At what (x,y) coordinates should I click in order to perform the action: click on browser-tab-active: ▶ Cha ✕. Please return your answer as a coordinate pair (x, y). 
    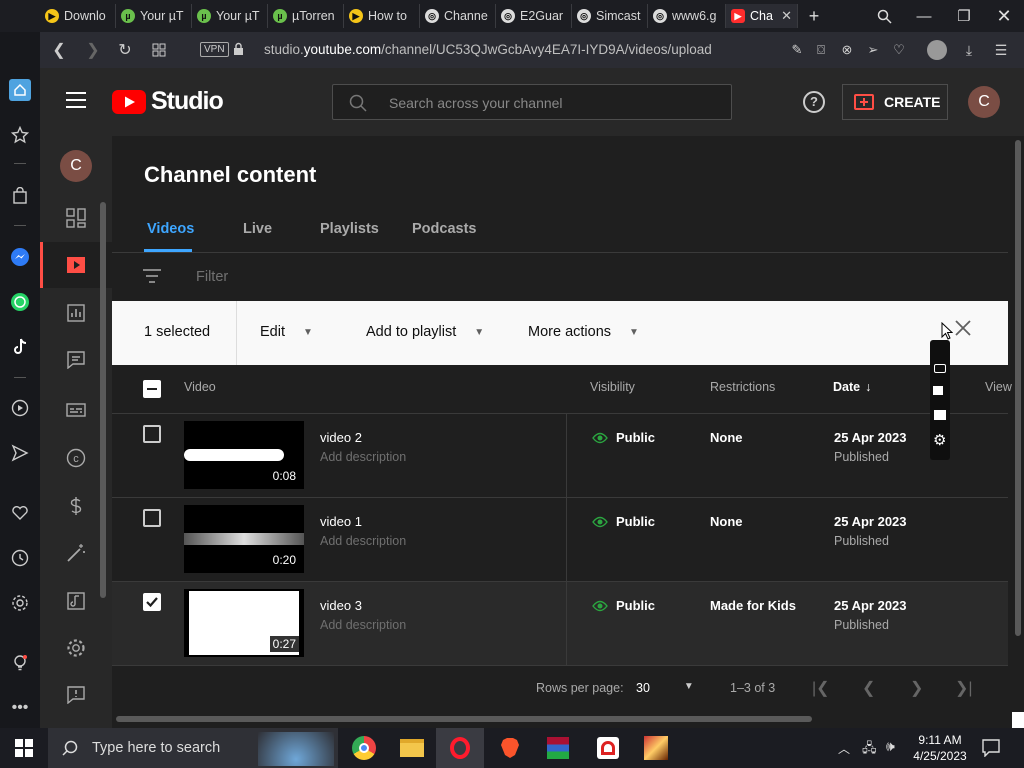
    Looking at the image, I should click on (762, 16).